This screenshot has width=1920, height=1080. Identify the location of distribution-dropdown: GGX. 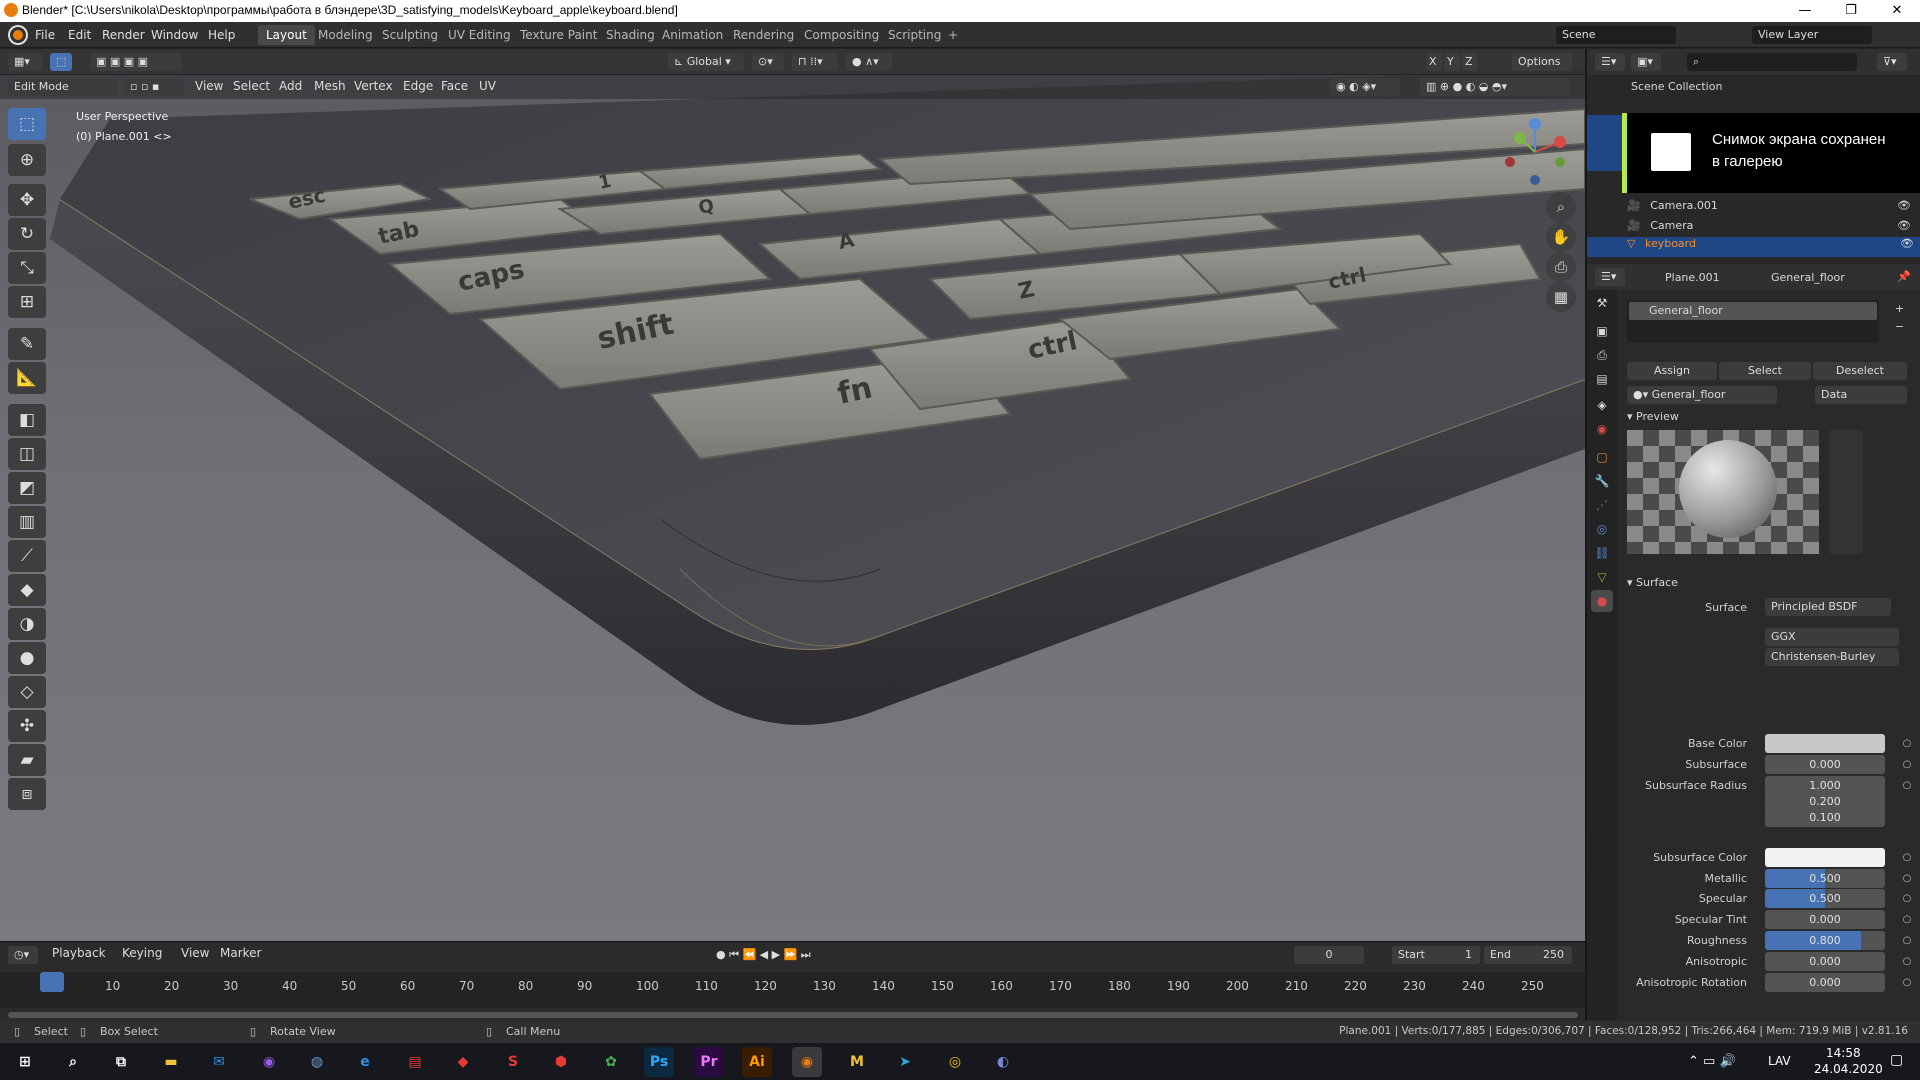
(1832, 637).